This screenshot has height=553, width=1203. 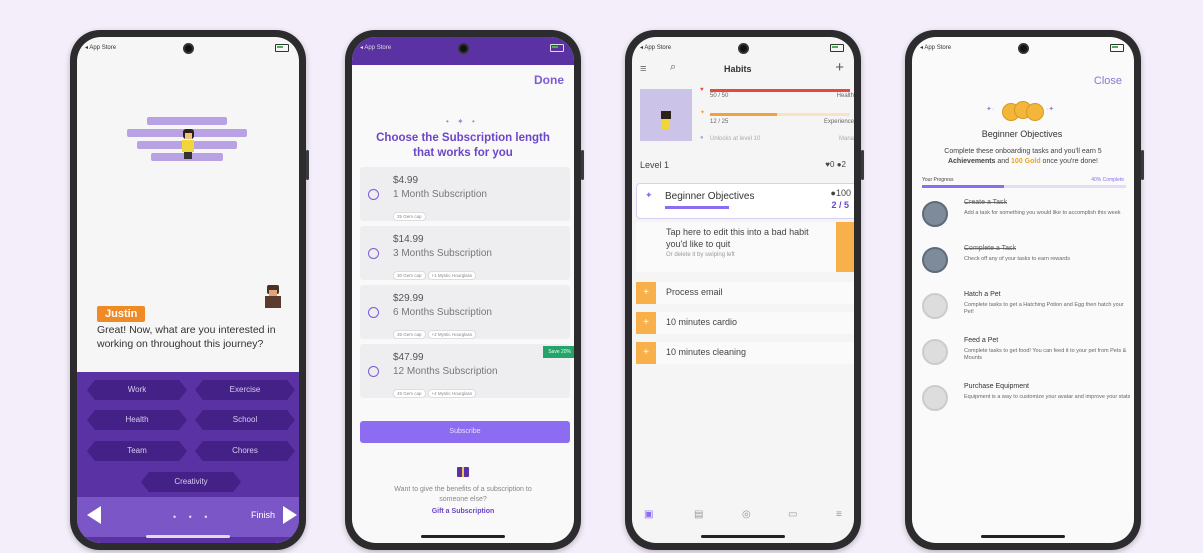 What do you see at coordinates (648, 514) in the screenshot?
I see `habits-tab-icon: ▣` at bounding box center [648, 514].